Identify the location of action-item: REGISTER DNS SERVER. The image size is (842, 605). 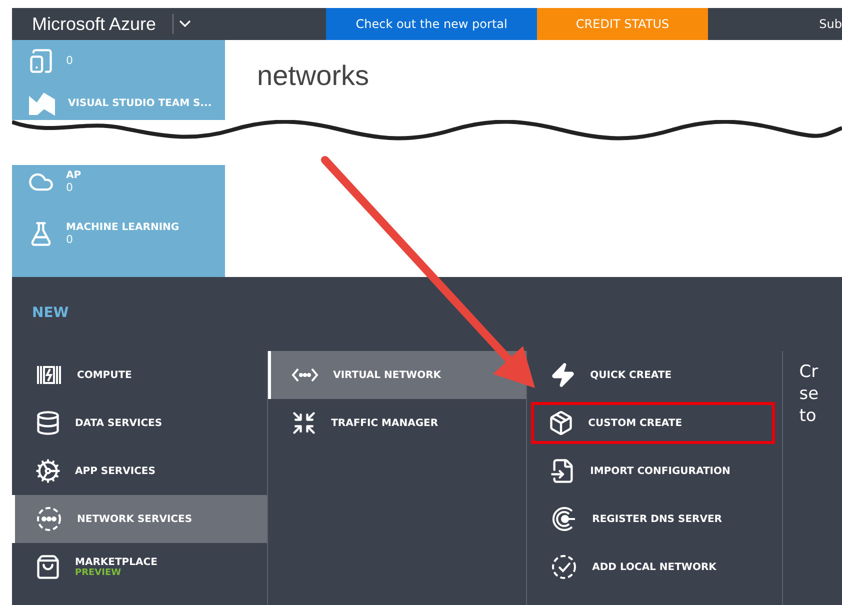
(654, 519).